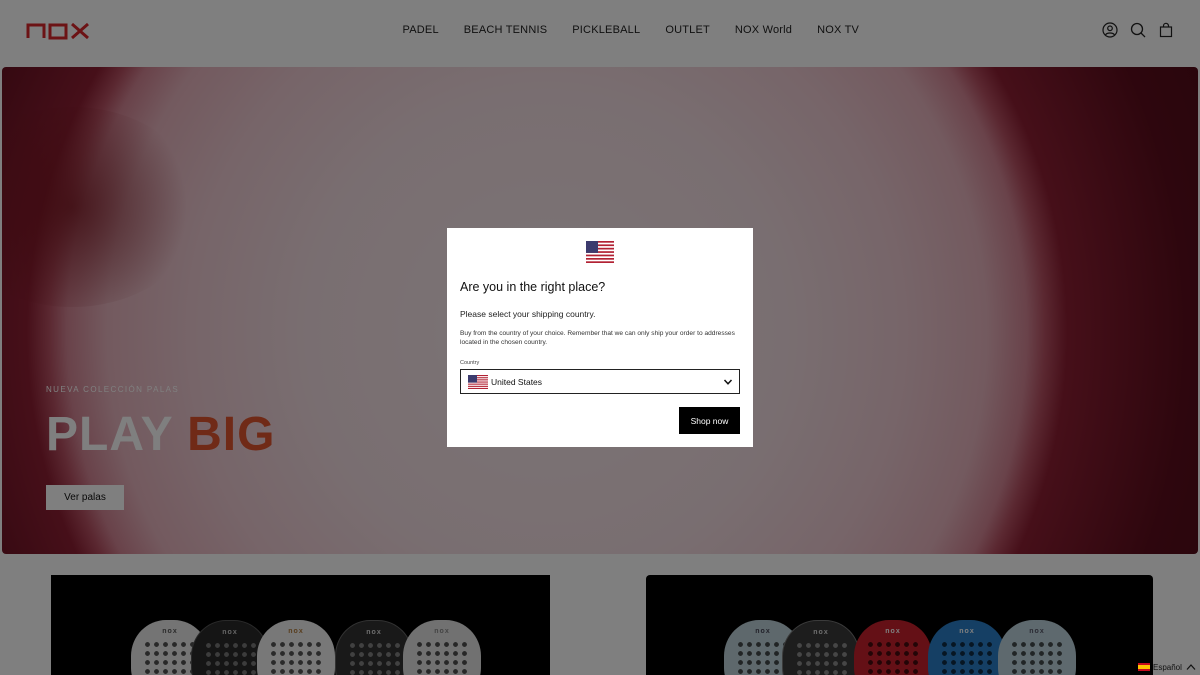 The height and width of the screenshot is (675, 1200). Describe the element at coordinates (528, 314) in the screenshot. I see `modal-subtitle: Please select your shipping country.` at that location.